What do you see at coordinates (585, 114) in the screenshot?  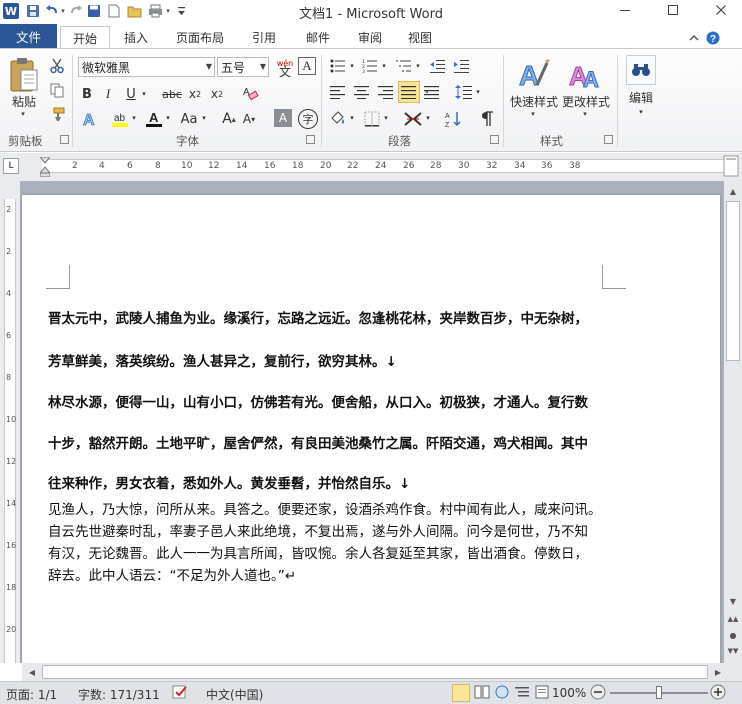 I see `change-styles-dropdown-icon: ▾` at bounding box center [585, 114].